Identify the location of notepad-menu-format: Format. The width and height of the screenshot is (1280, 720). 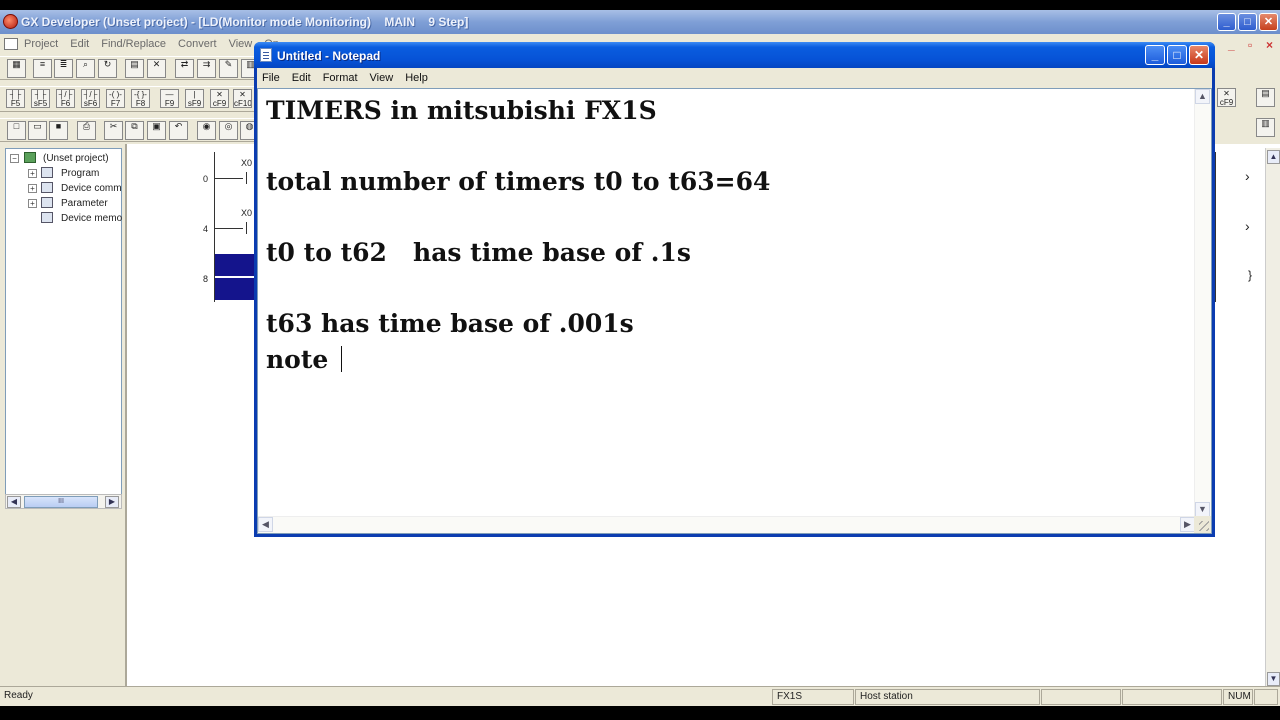
(340, 78).